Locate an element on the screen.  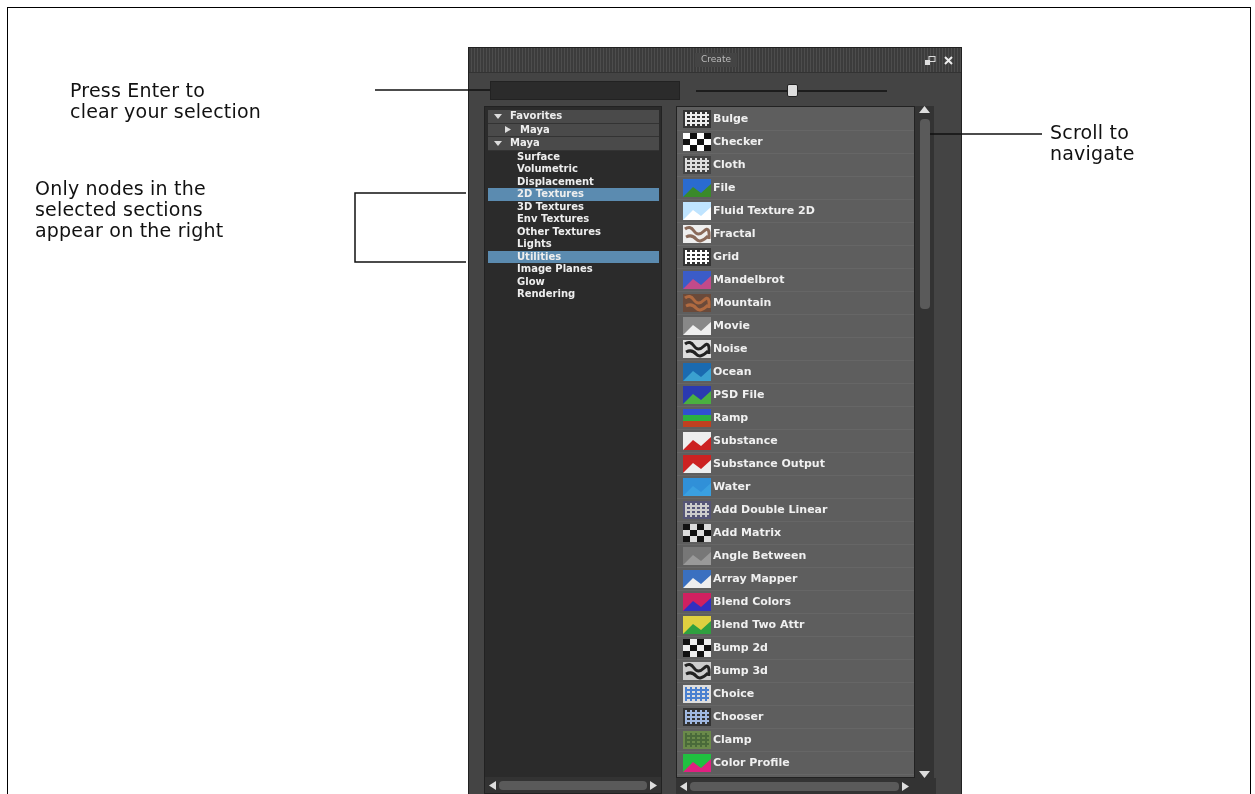
node-item: File is located at coordinates (795, 188).